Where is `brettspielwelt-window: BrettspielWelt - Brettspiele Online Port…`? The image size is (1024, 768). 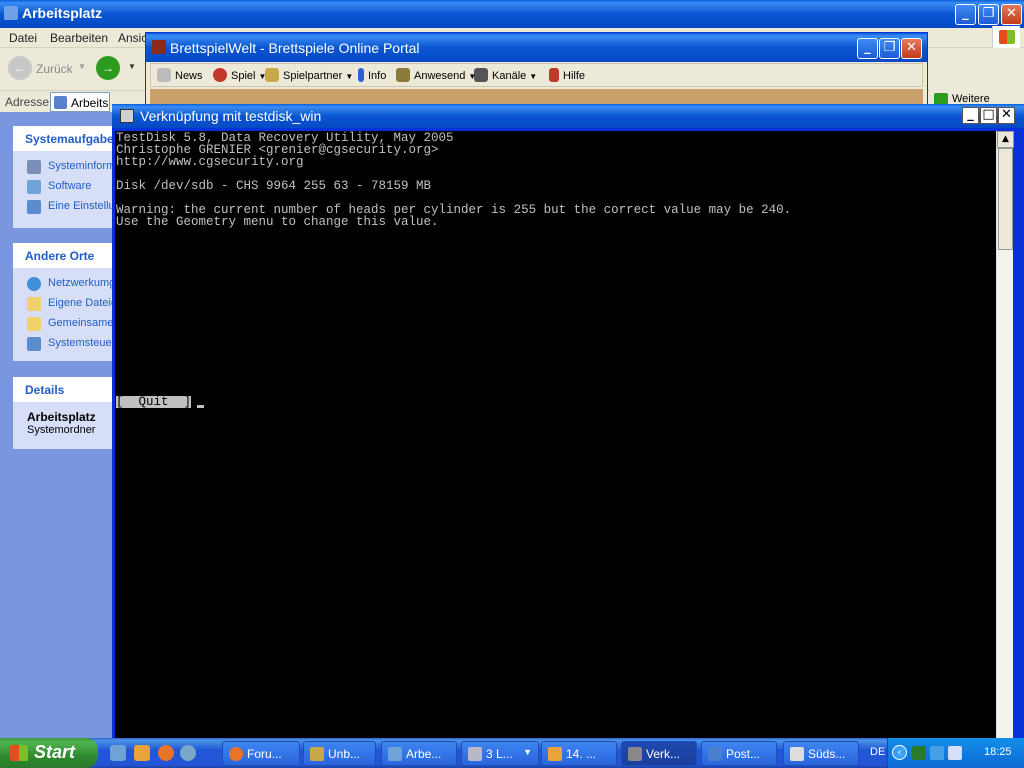 brettspielwelt-window: BrettspielWelt - Brettspiele Online Port… is located at coordinates (536, 72).